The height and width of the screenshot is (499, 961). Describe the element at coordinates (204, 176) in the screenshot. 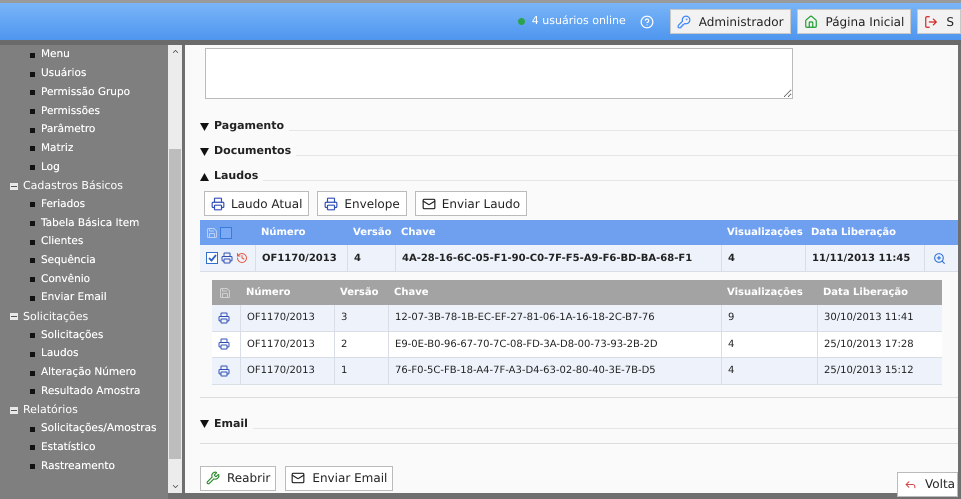

I see `collapse-triangle-icon` at that location.